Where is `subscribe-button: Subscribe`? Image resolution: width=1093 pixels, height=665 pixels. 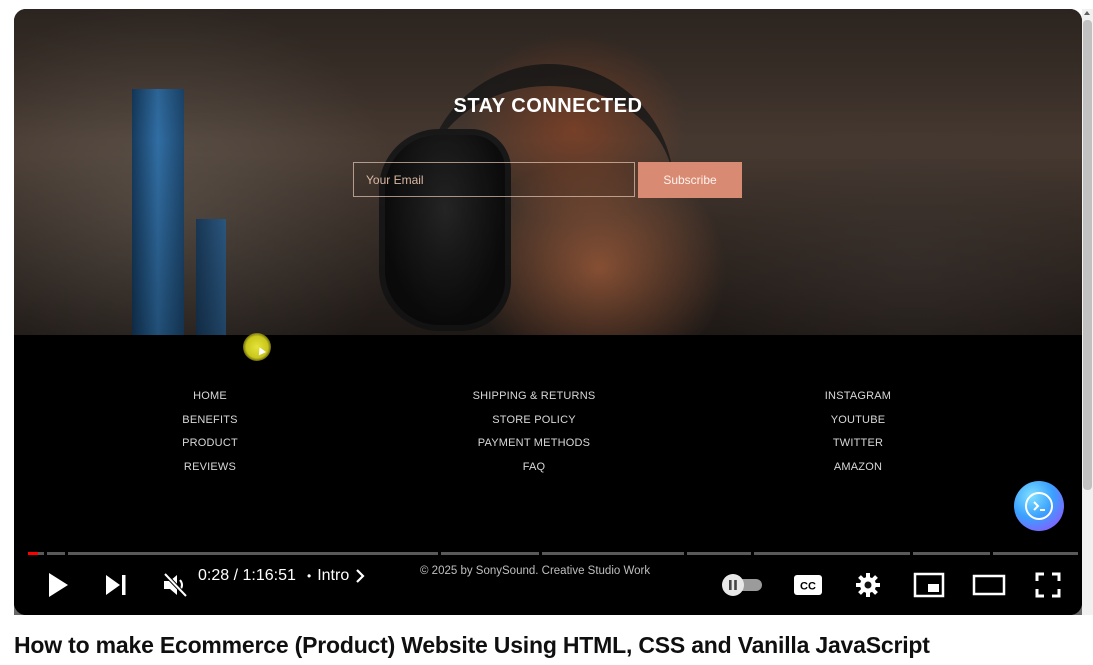
subscribe-button: Subscribe is located at coordinates (690, 180).